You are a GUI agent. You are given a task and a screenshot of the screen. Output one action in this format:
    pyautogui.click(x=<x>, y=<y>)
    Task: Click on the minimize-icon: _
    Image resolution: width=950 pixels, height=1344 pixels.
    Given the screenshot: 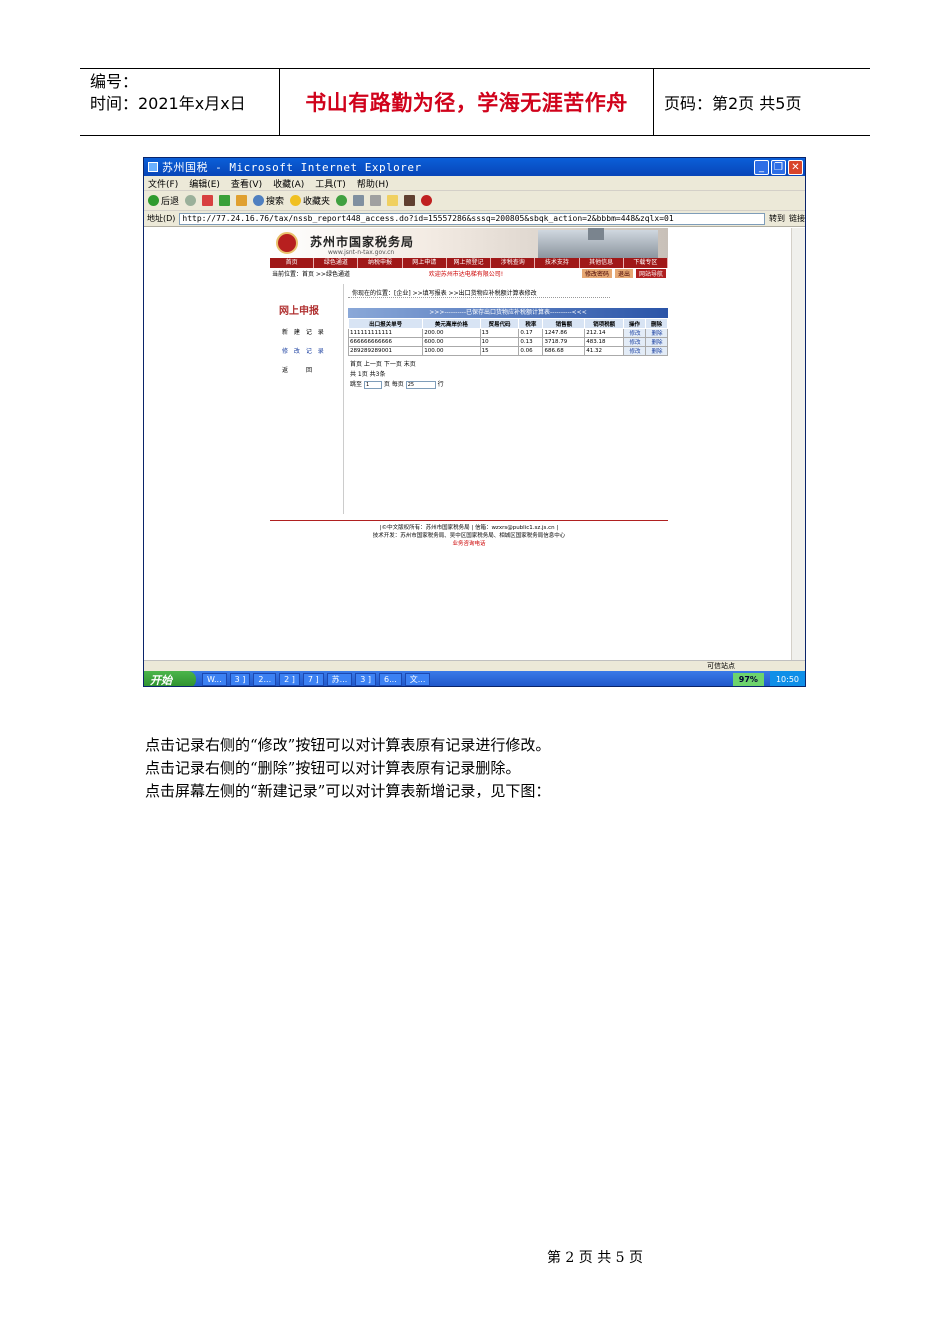 What is the action you would take?
    pyautogui.click(x=761, y=167)
    